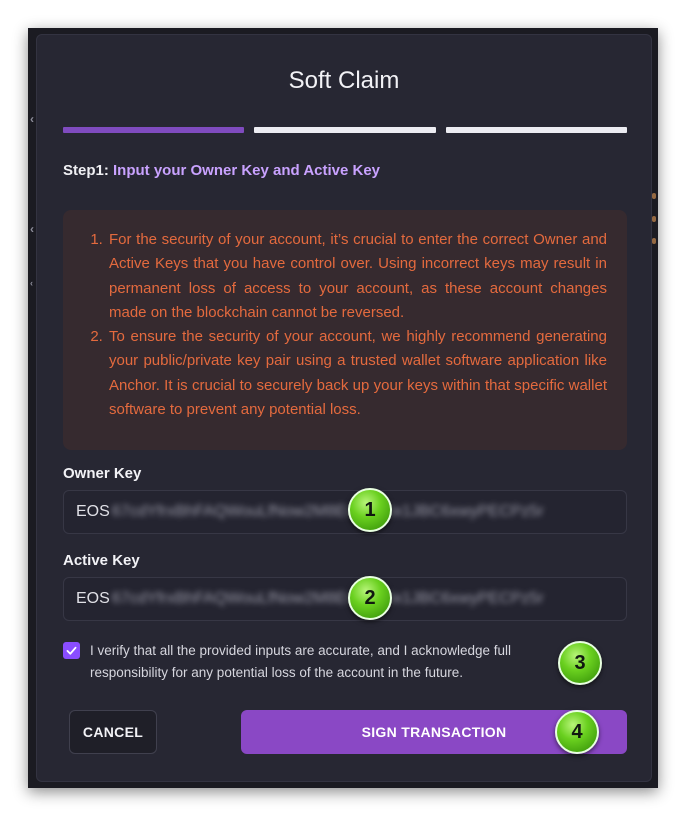 The image size is (686, 816). What do you see at coordinates (580, 663) in the screenshot?
I see `annotation-badge-3: 3` at bounding box center [580, 663].